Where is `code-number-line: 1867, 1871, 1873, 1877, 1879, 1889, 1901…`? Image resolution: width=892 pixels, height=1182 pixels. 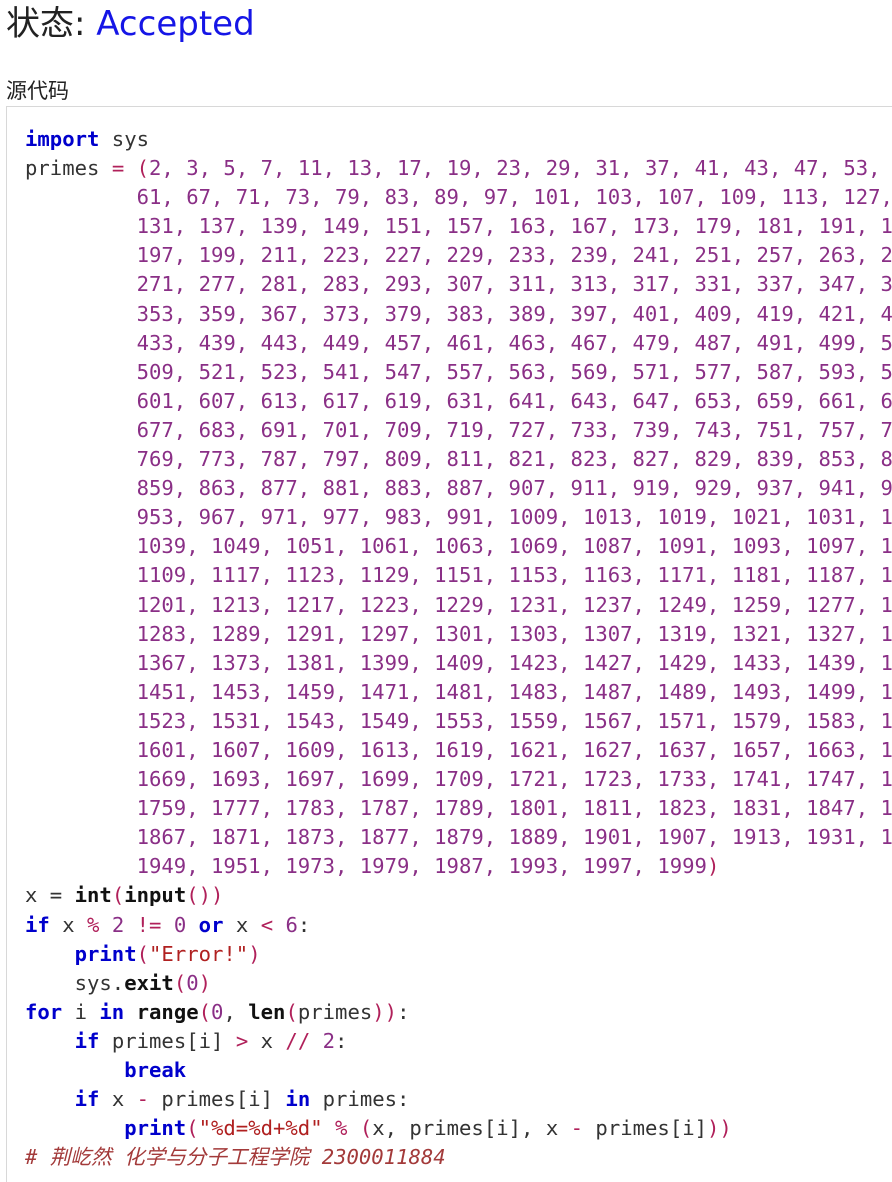 code-number-line: 1867, 1871, 1873, 1877, 1879, 1889, 1901… is located at coordinates (514, 837).